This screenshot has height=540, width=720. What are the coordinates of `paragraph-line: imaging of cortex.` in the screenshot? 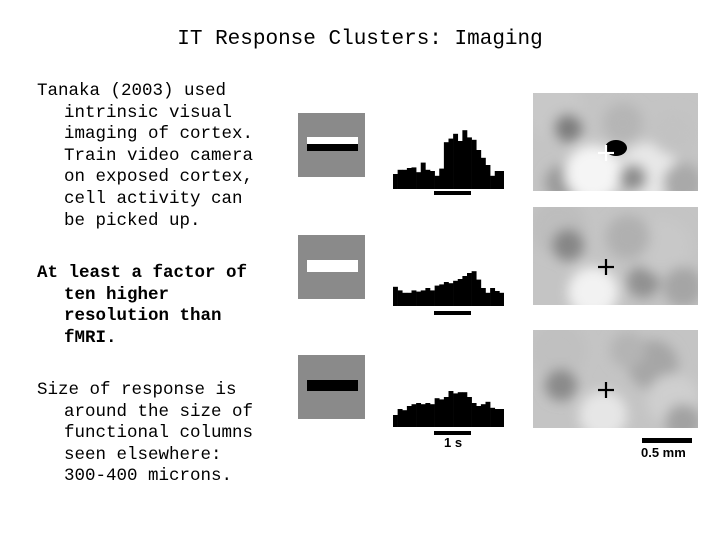 It's located at (159, 134).